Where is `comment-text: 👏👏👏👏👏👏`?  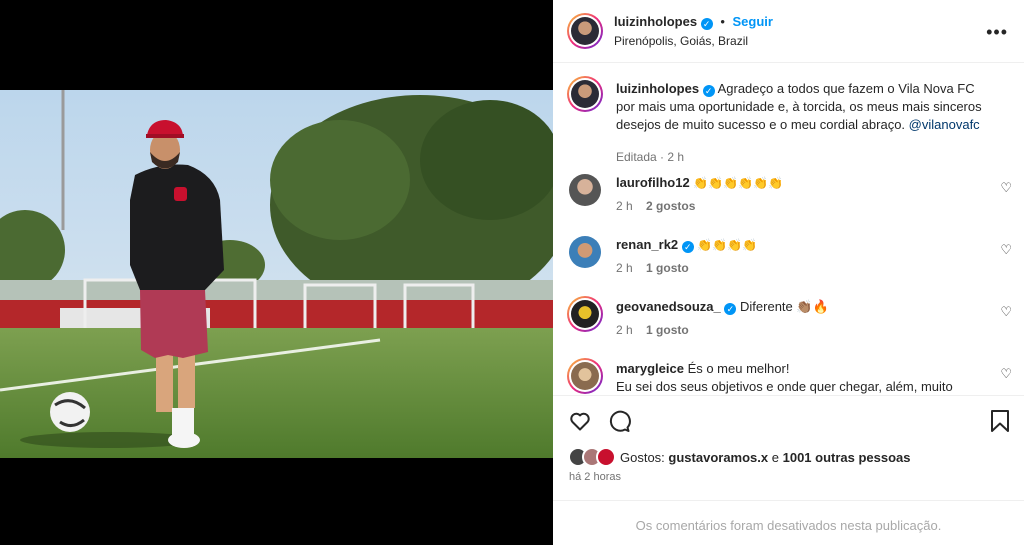
comment-text: 👏👏👏👏👏👏 is located at coordinates (738, 183).